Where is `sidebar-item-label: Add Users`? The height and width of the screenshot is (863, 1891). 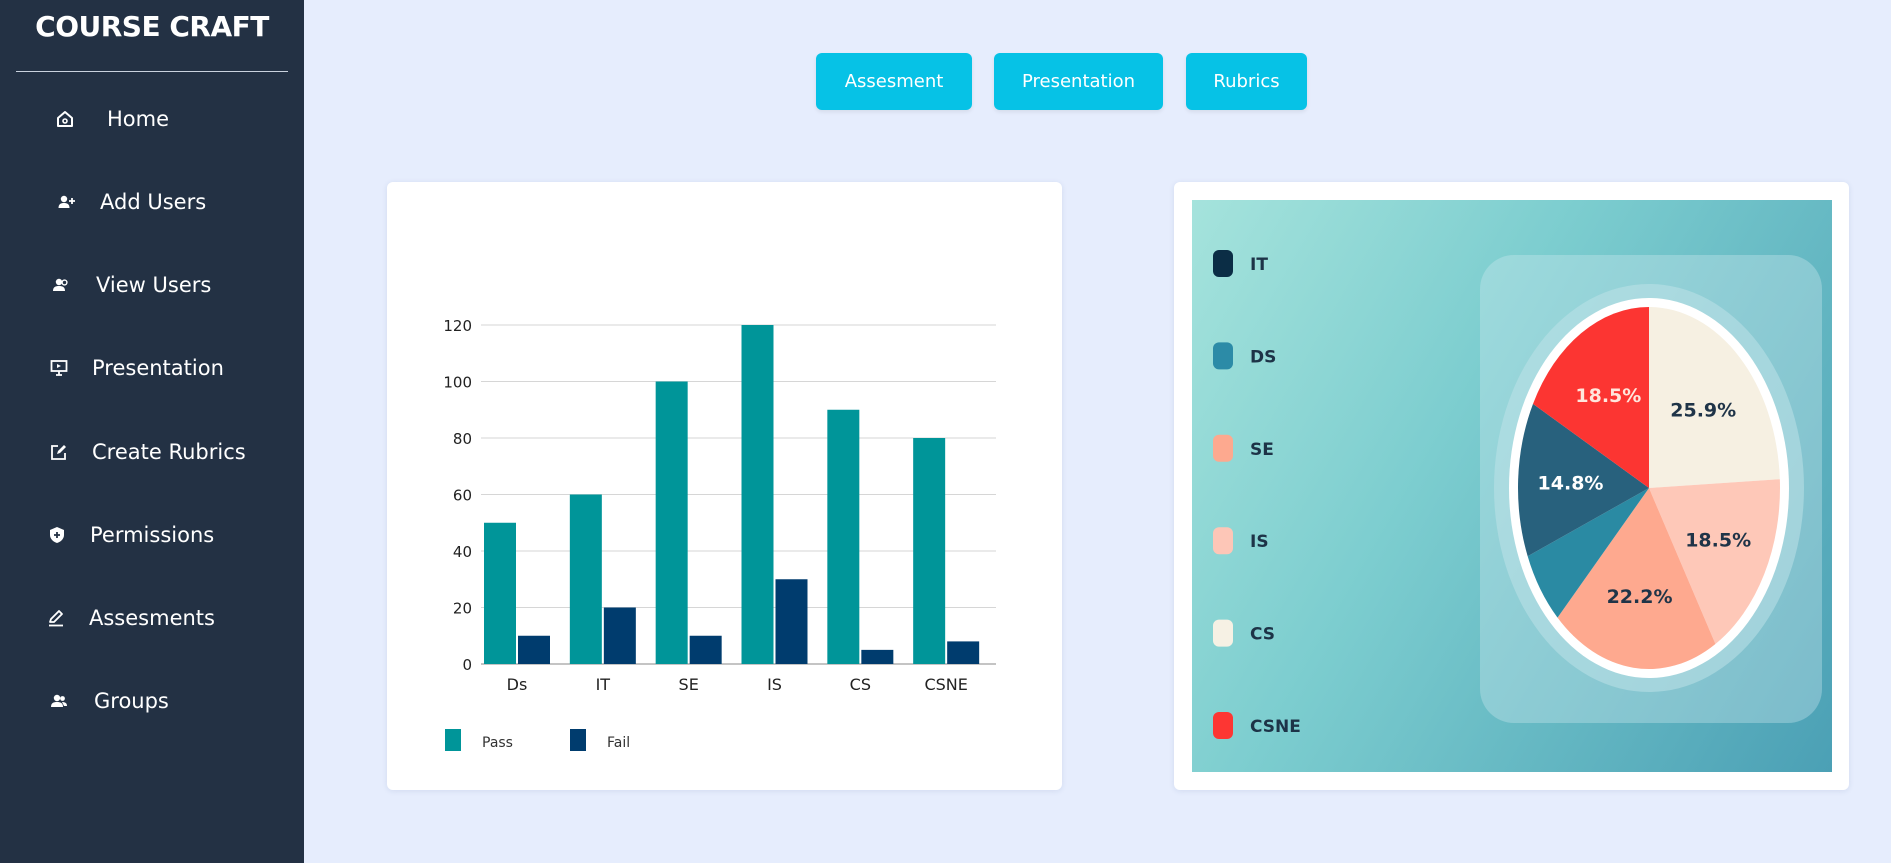
sidebar-item-label: Add Users is located at coordinates (153, 202).